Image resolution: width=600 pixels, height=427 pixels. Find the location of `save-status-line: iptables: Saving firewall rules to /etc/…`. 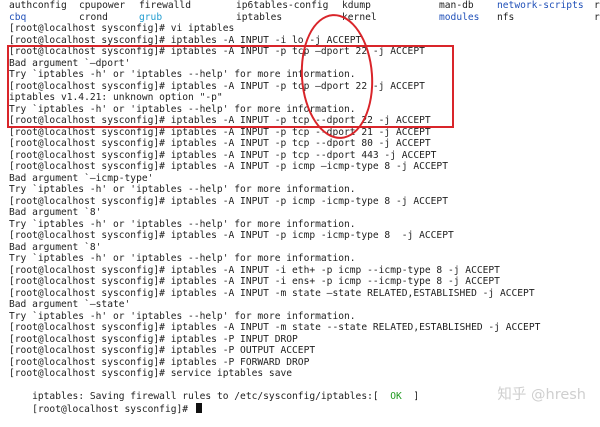

save-status-line: iptables: Saving firewall rules to /etc/… is located at coordinates (214, 391).